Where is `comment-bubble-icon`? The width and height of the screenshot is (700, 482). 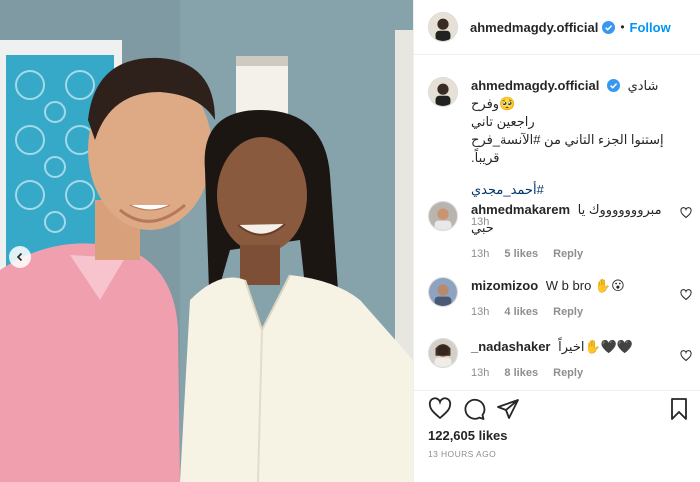
comment-bubble-icon is located at coordinates (474, 409).